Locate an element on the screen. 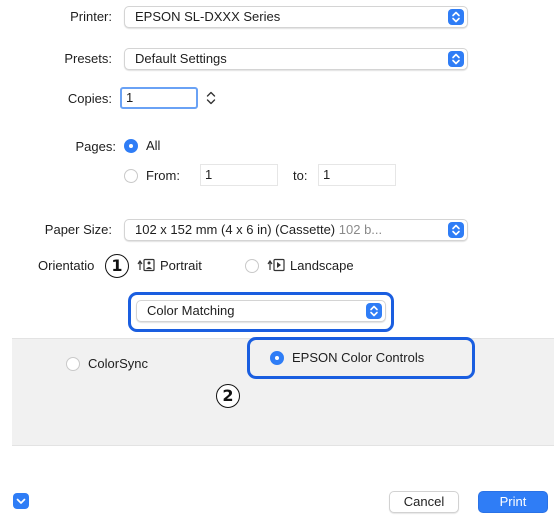 The width and height of the screenshot is (554, 518). landscape-radio is located at coordinates (252, 266).